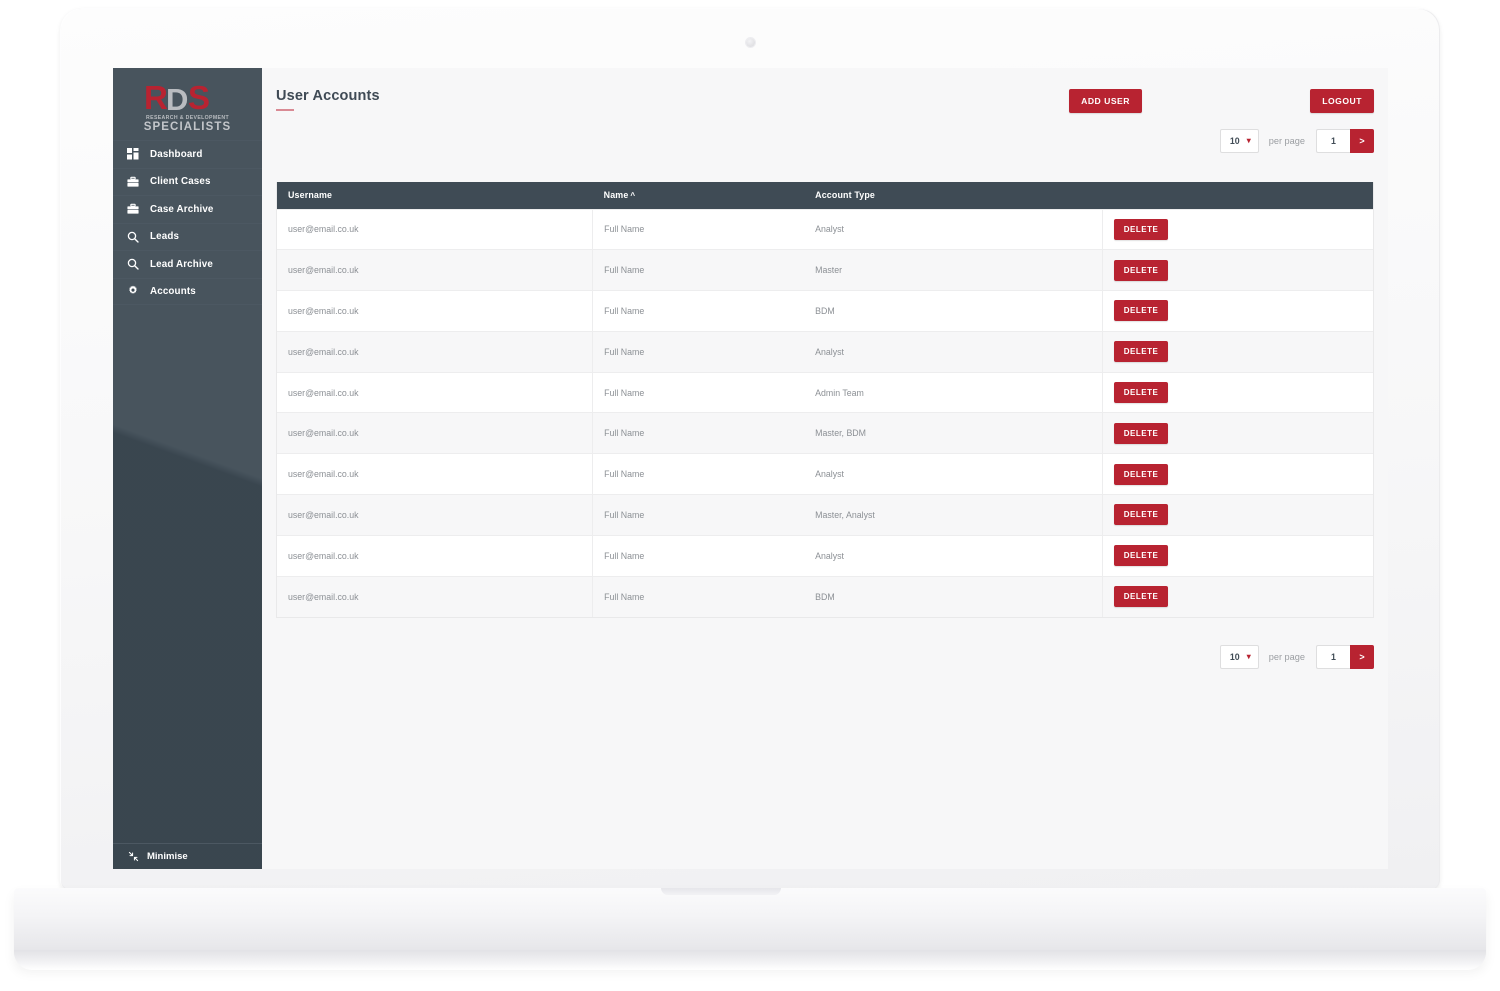 This screenshot has width=1500, height=991. Describe the element at coordinates (953, 433) in the screenshot. I see `cell-account-type: Master, BDM` at that location.